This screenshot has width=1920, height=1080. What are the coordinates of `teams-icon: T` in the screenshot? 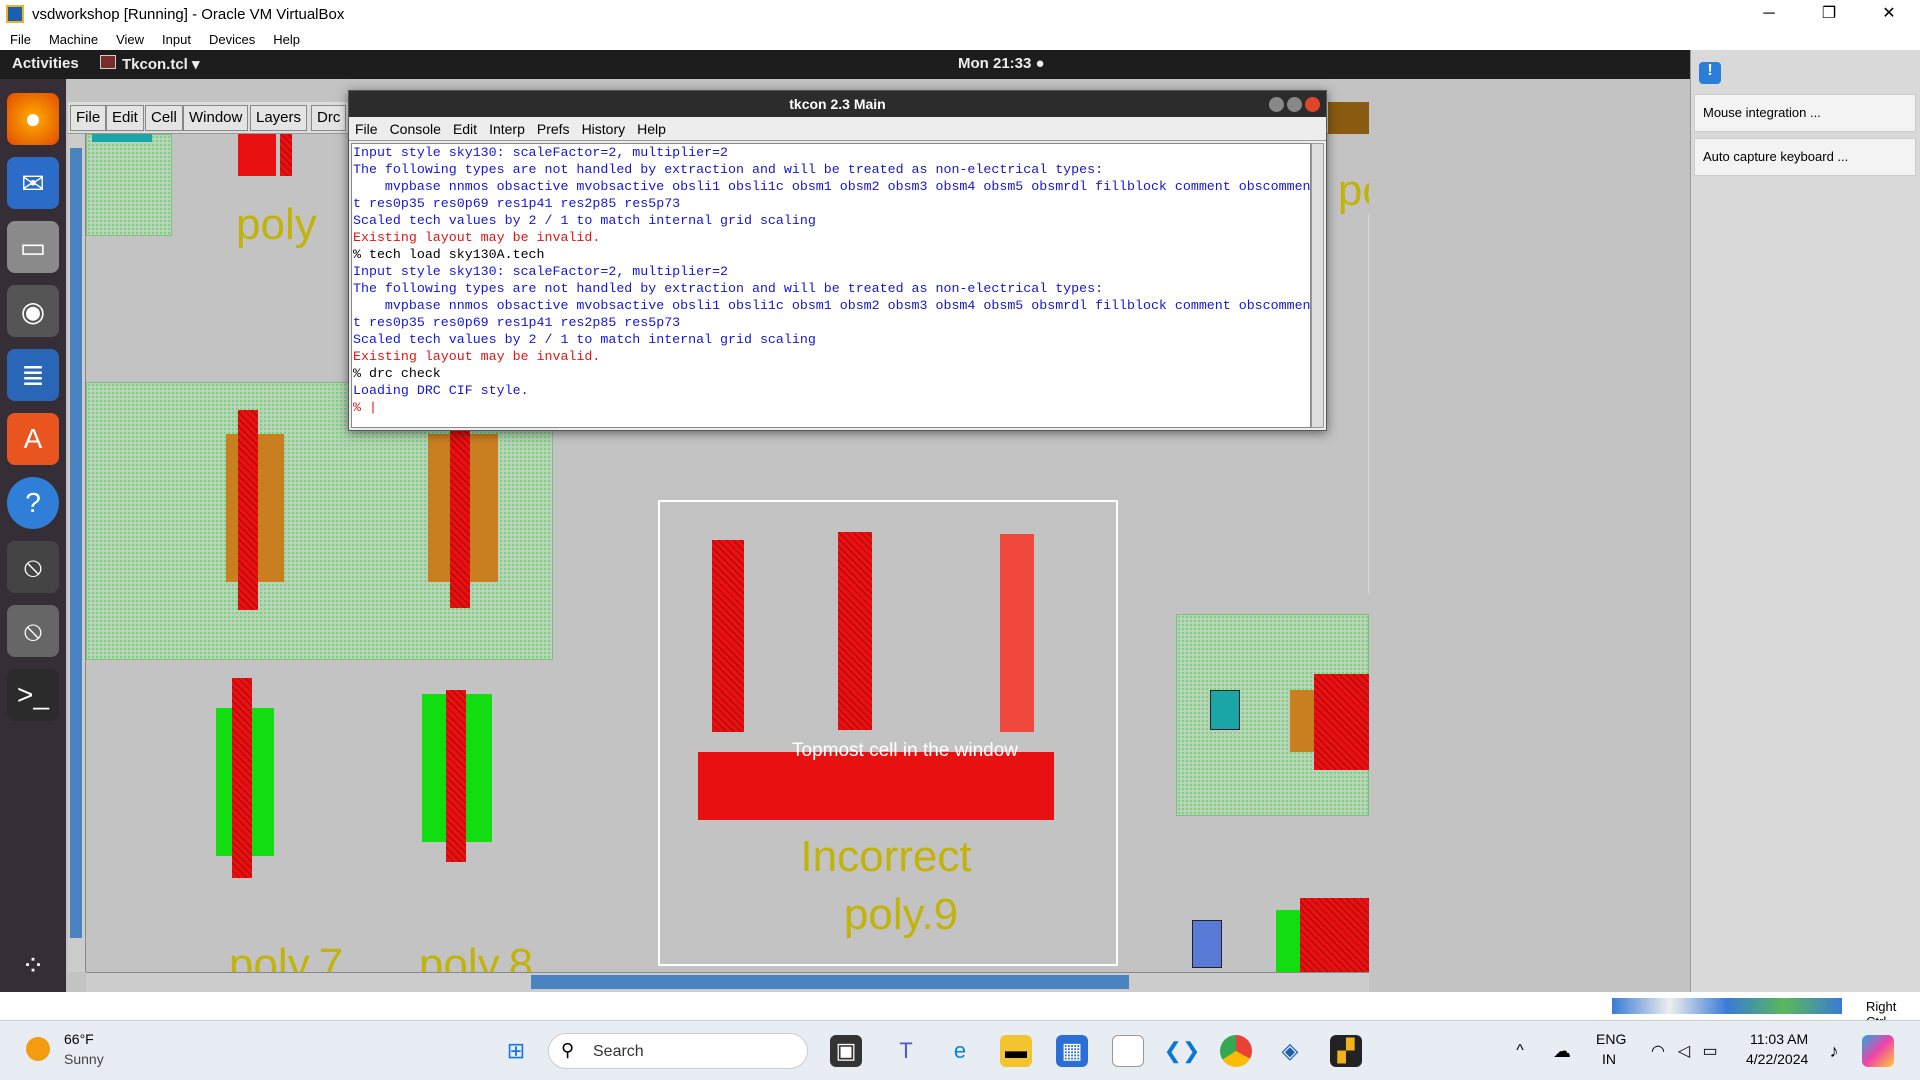 It's located at (906, 1051).